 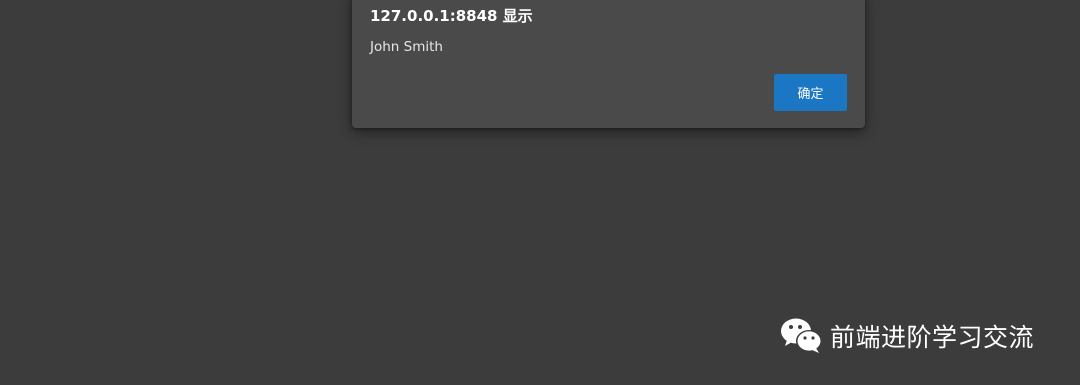 What do you see at coordinates (406, 47) in the screenshot?
I see `dialog-message: John Smith` at bounding box center [406, 47].